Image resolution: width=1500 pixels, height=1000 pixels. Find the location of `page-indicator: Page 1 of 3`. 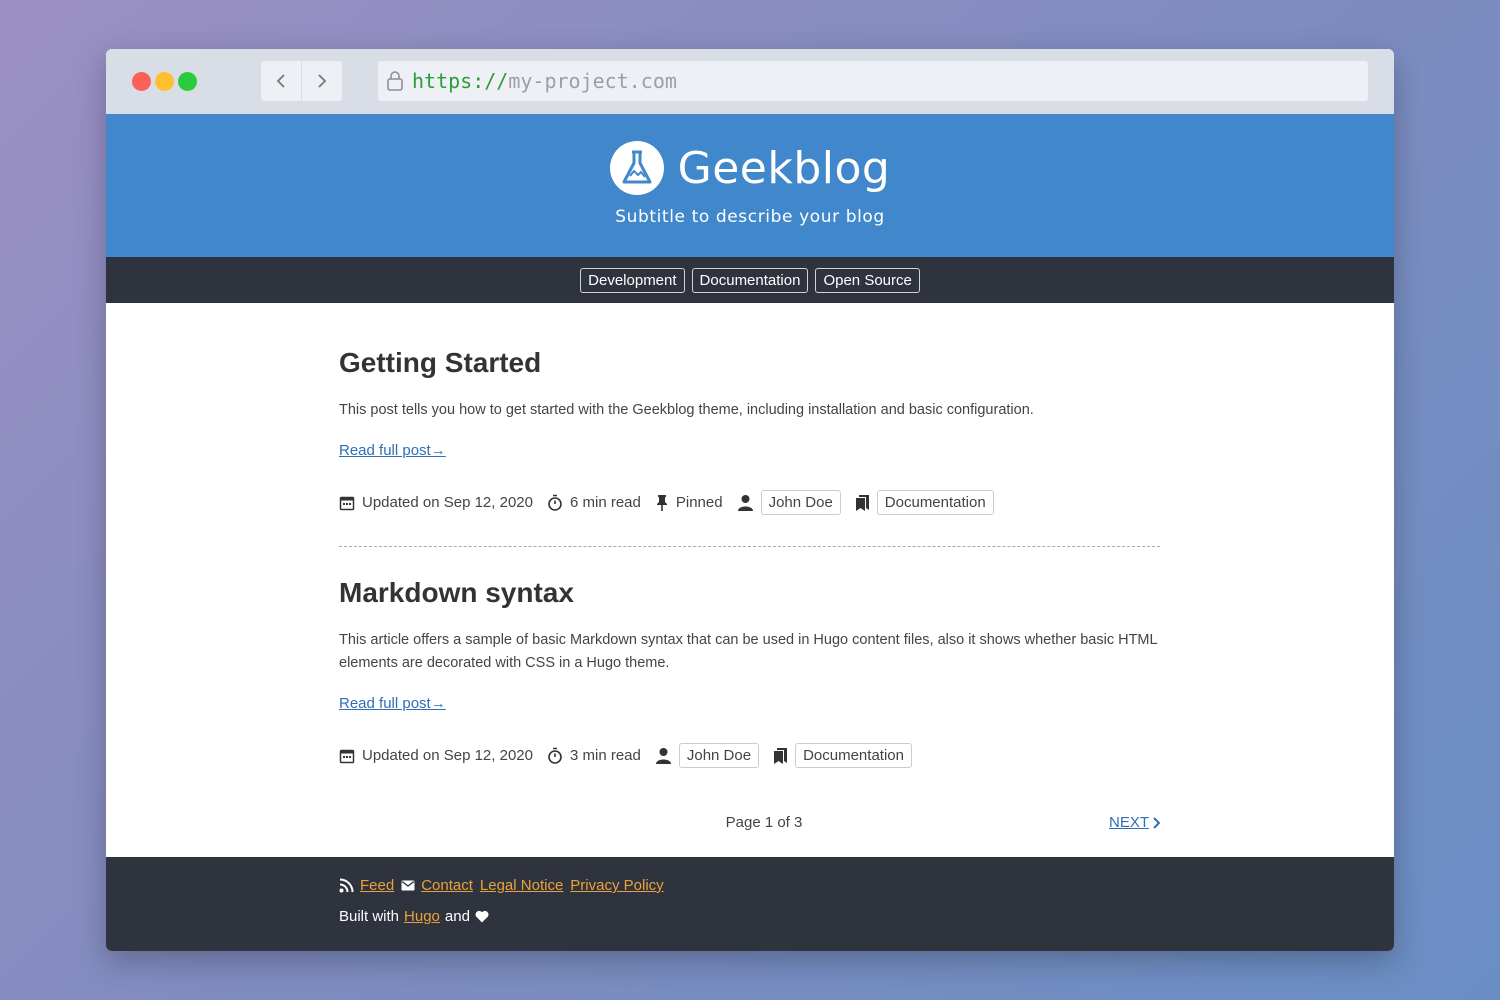

page-indicator: Page 1 of 3 is located at coordinates (764, 822).